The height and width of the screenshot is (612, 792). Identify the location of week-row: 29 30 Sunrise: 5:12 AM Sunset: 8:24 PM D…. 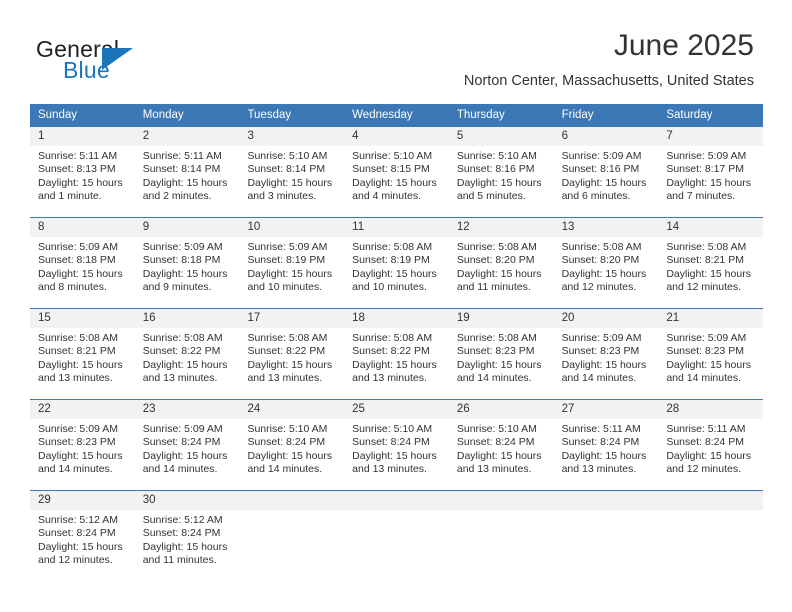
(396, 535).